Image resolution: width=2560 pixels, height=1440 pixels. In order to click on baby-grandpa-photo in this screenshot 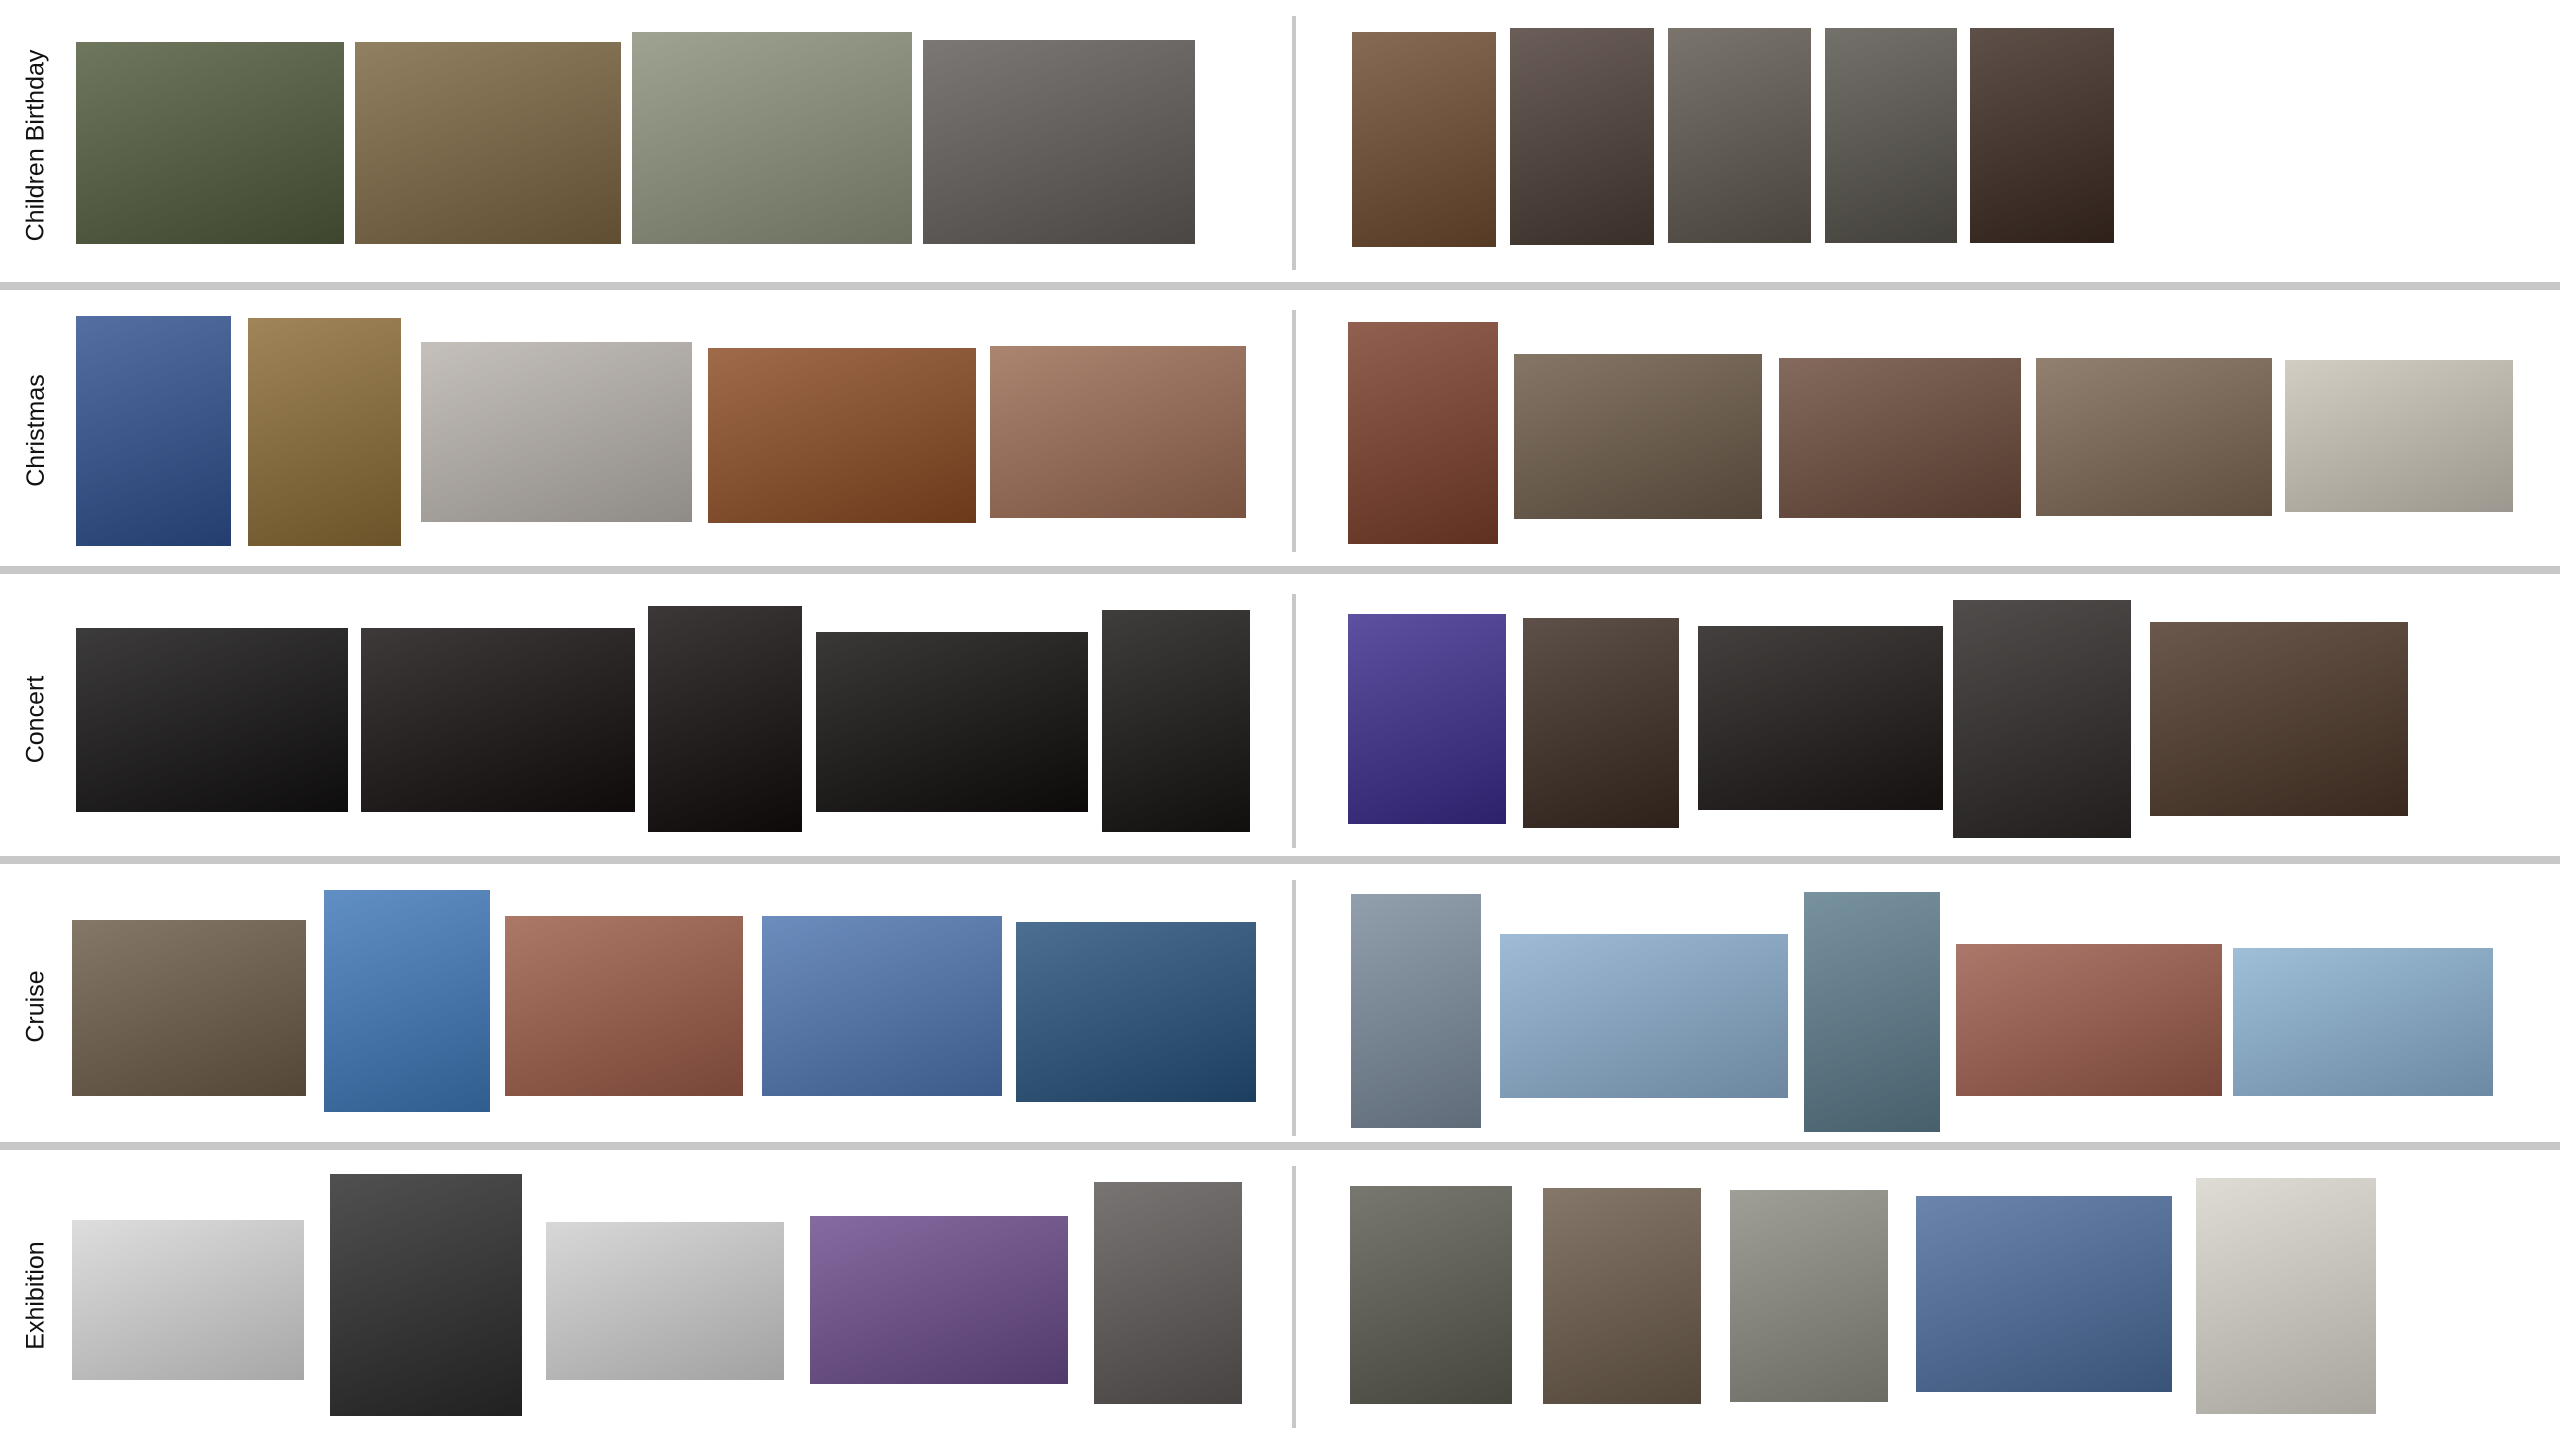, I will do `click(1424, 139)`.